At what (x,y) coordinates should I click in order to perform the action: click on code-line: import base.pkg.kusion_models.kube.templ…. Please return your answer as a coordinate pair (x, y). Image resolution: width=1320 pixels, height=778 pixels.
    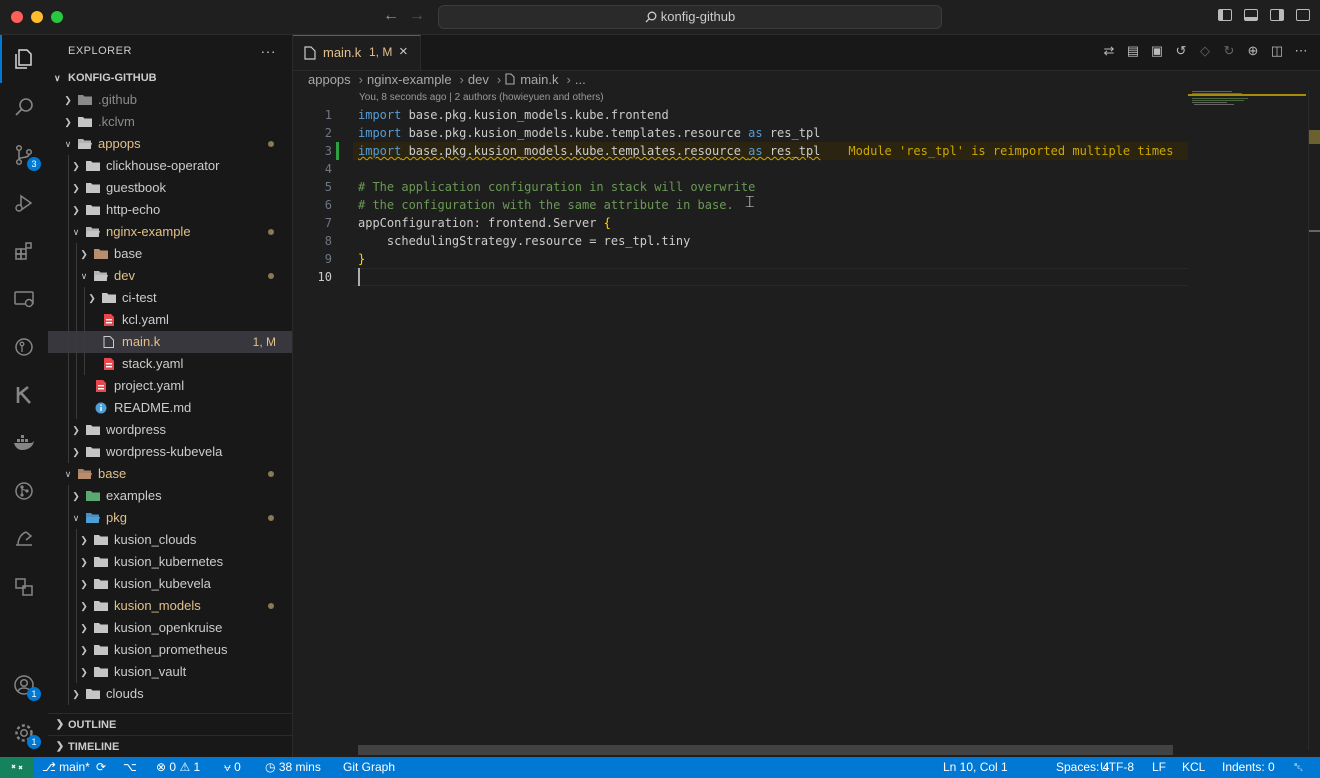
    Looking at the image, I should click on (766, 151).